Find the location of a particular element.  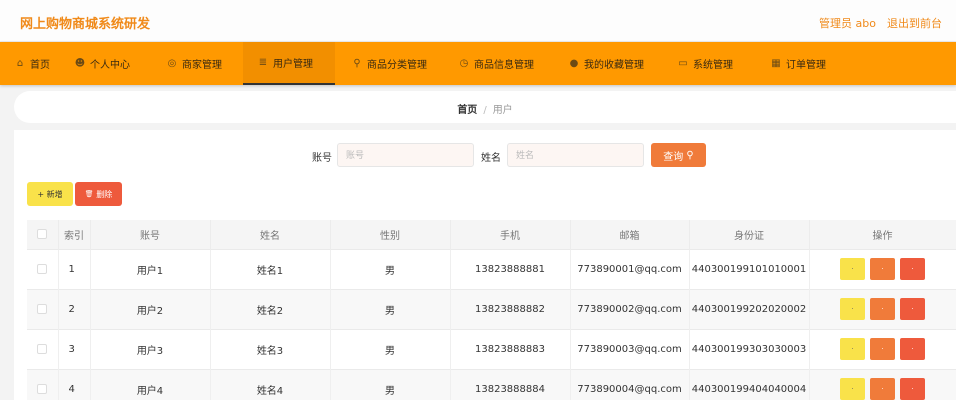

delete-button: 🗑 删除 is located at coordinates (98, 194).